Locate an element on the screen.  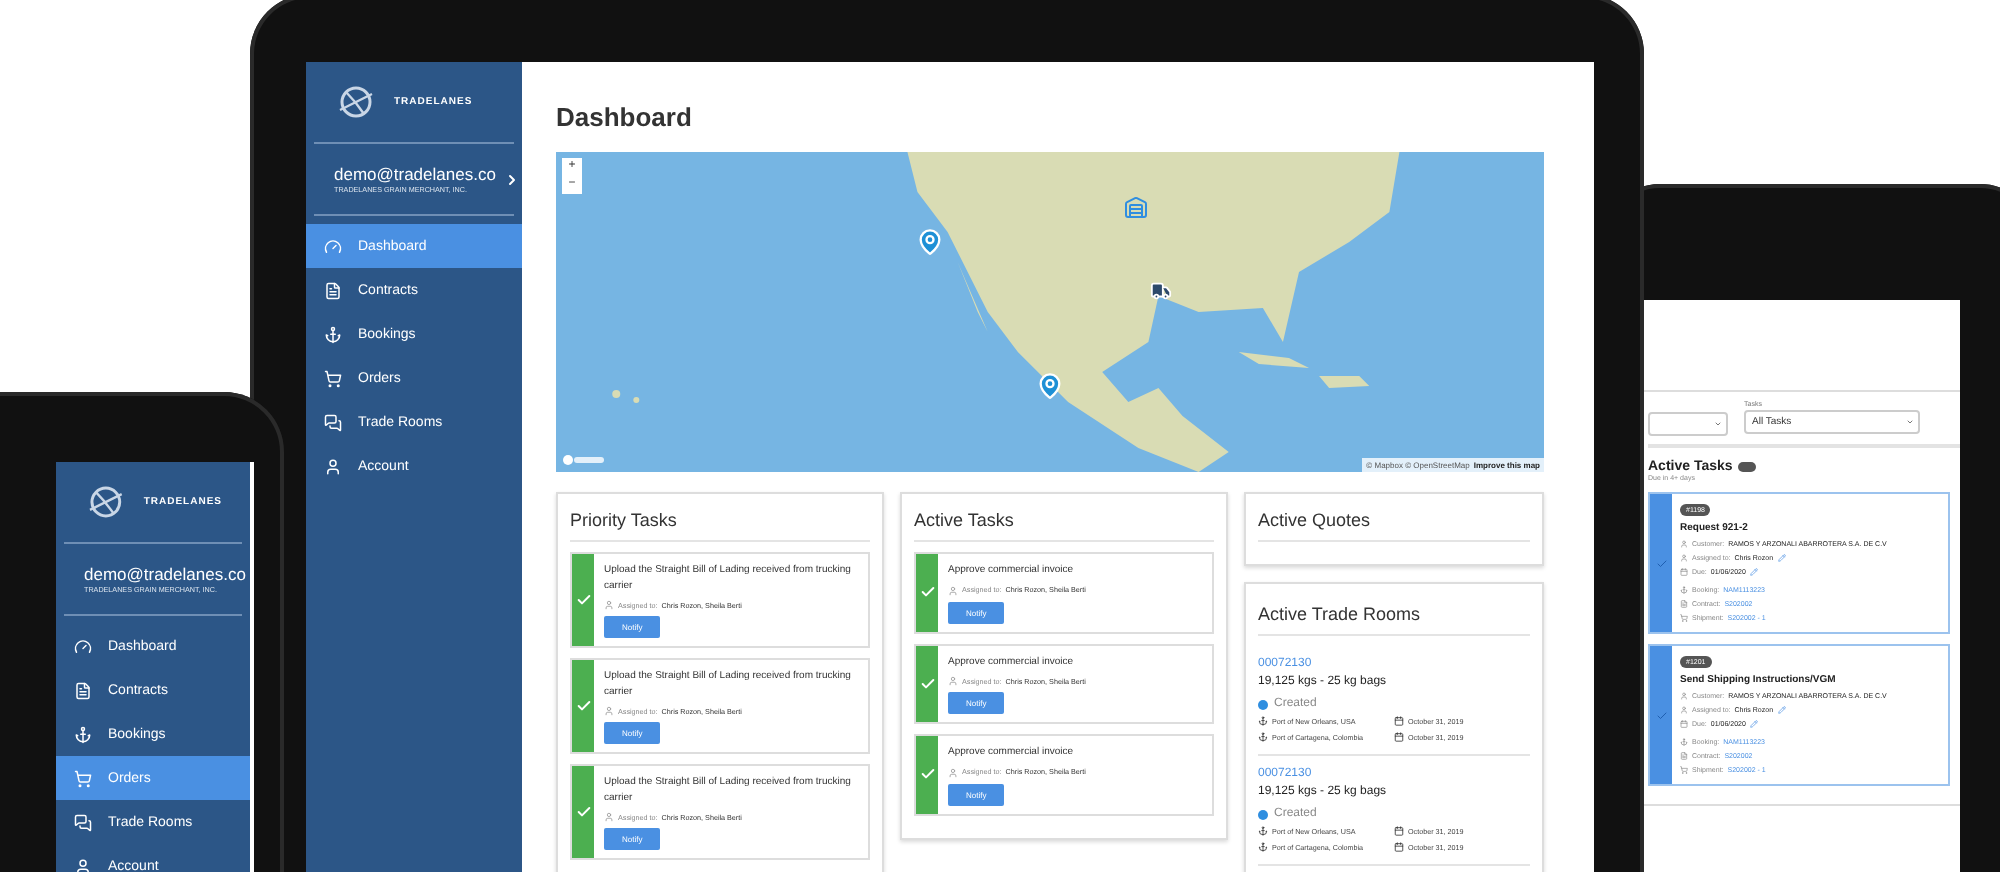
filter-select is located at coordinates (1688, 424).